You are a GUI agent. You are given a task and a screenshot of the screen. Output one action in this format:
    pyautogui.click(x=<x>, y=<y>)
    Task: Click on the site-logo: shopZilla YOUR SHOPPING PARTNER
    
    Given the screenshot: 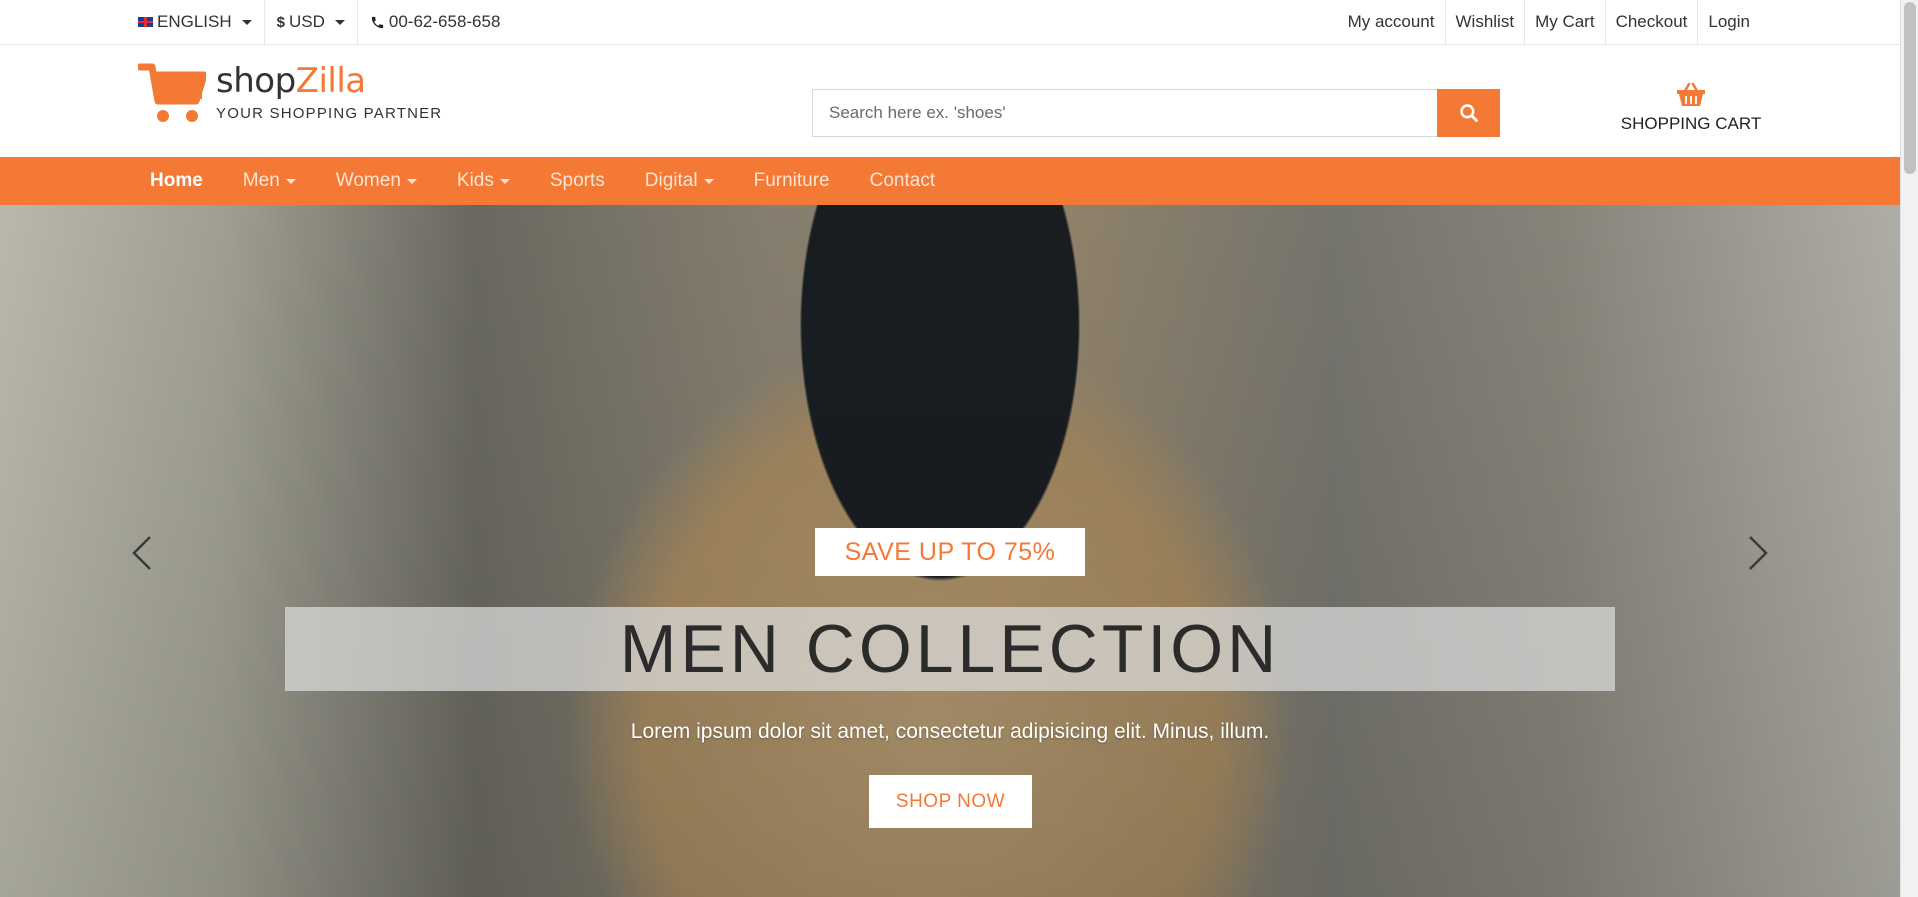 What is the action you would take?
    pyautogui.click(x=290, y=94)
    